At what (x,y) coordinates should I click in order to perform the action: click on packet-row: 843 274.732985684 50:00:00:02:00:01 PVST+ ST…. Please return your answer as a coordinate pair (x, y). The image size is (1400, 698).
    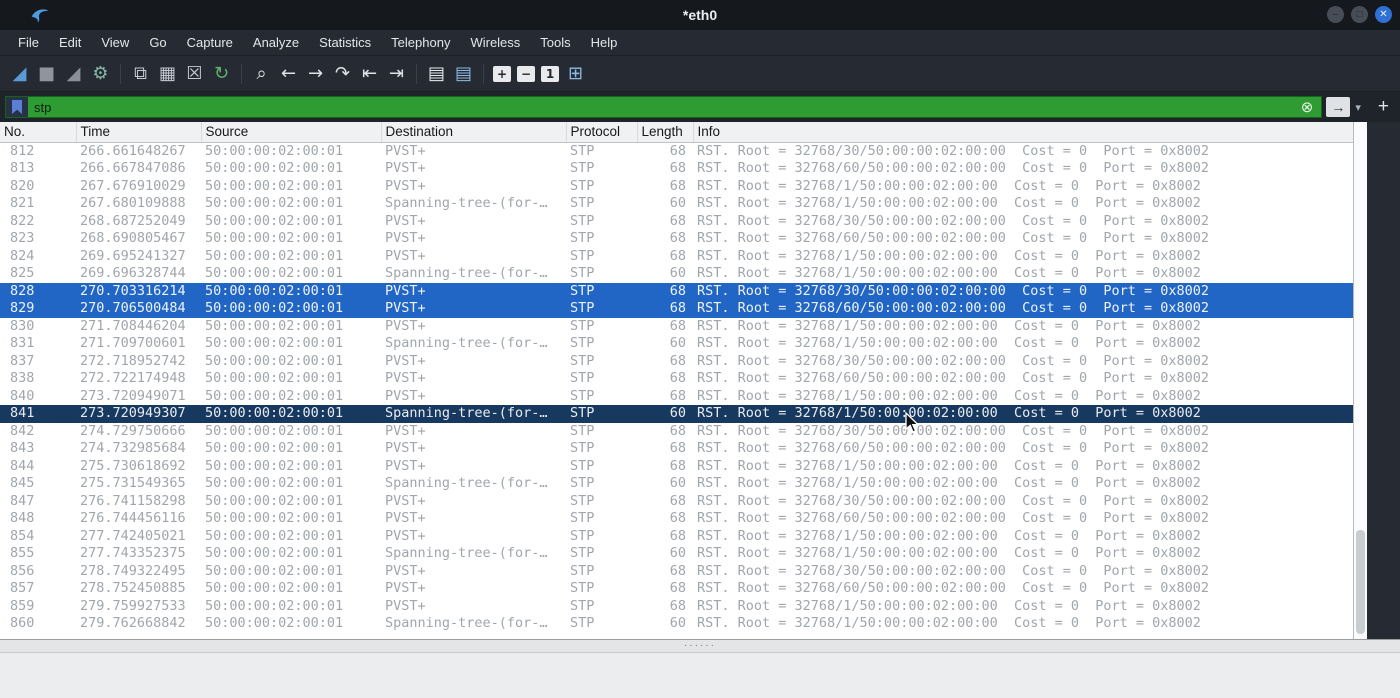
    Looking at the image, I should click on (676, 449).